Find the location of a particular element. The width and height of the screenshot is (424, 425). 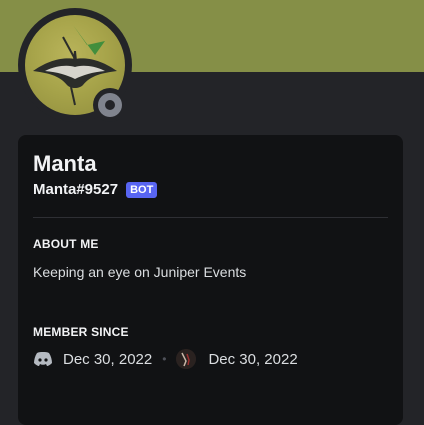

member-since-row: Dec 30, 2022 • Dec 30, 2022 is located at coordinates (165, 359).